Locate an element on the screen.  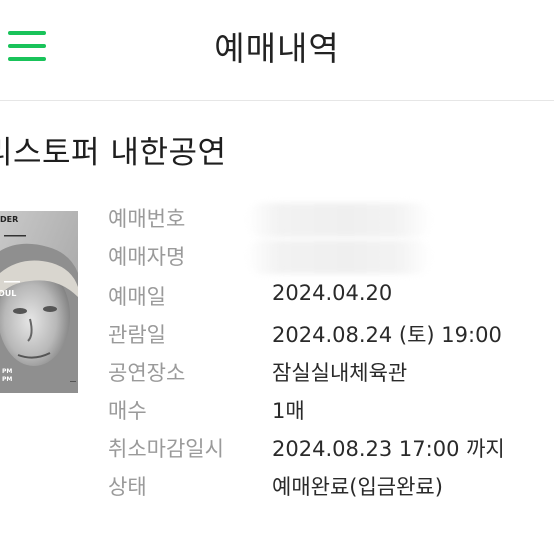
detail-label: 상태 is located at coordinates (127, 487).